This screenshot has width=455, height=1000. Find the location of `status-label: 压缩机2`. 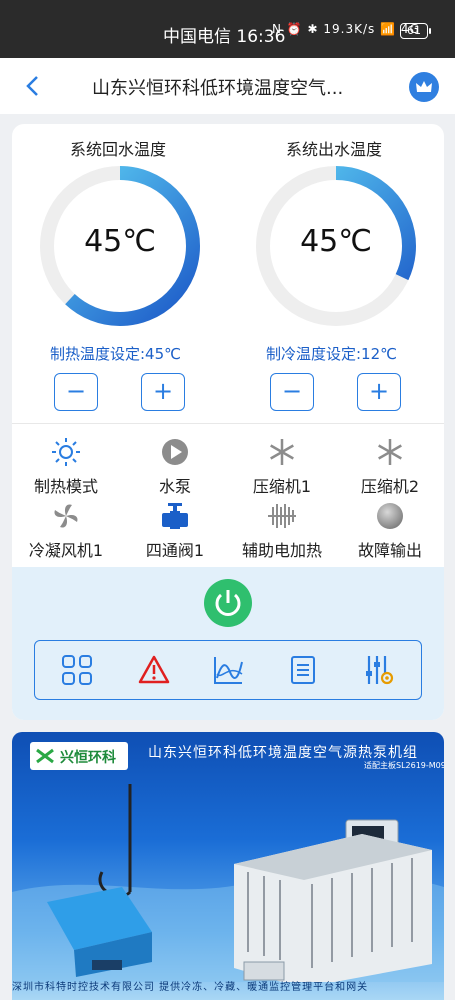

status-label: 压缩机2 is located at coordinates (390, 486).